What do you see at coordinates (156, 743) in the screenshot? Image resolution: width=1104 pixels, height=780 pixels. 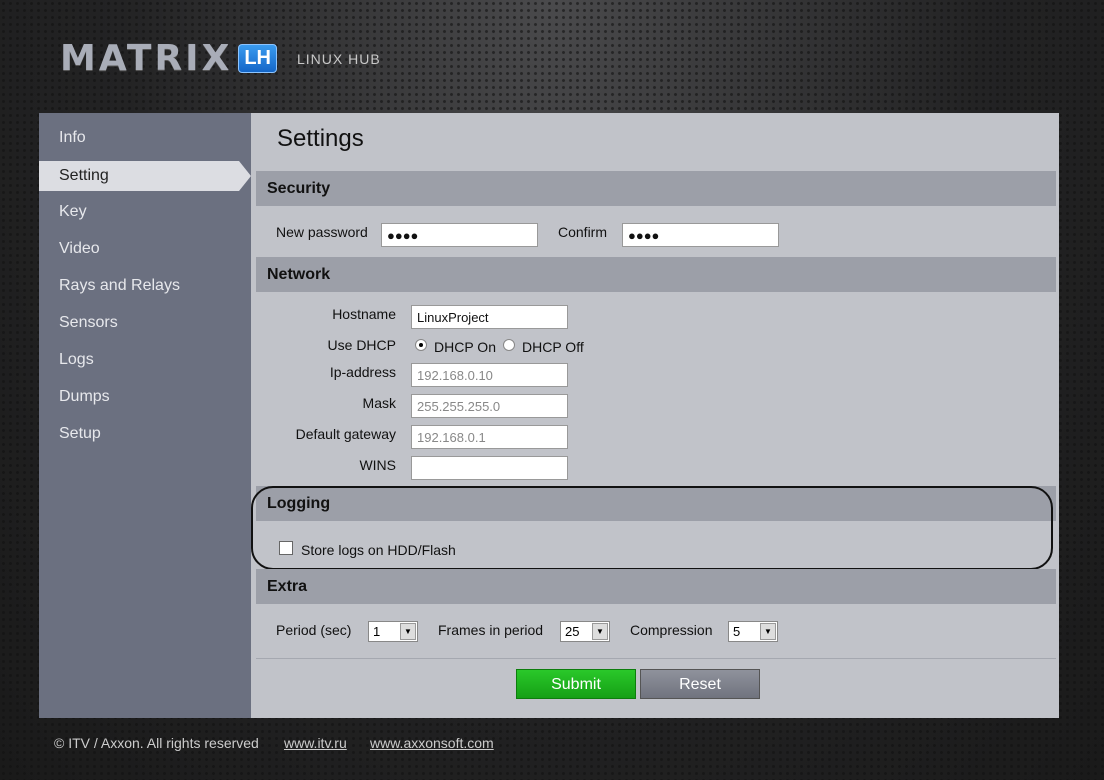 I see `copyright: © ITV / Axxon. All rights reserved` at bounding box center [156, 743].